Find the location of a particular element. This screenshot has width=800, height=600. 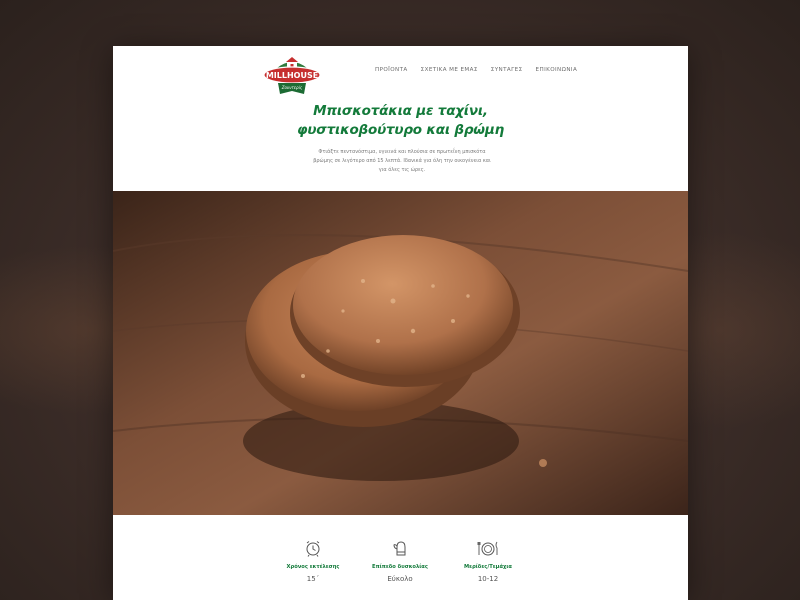

nav-item-about: ΣΧΕΤΙΚΑ ΜΕ ΕΜΑΣ is located at coordinates (449, 70).